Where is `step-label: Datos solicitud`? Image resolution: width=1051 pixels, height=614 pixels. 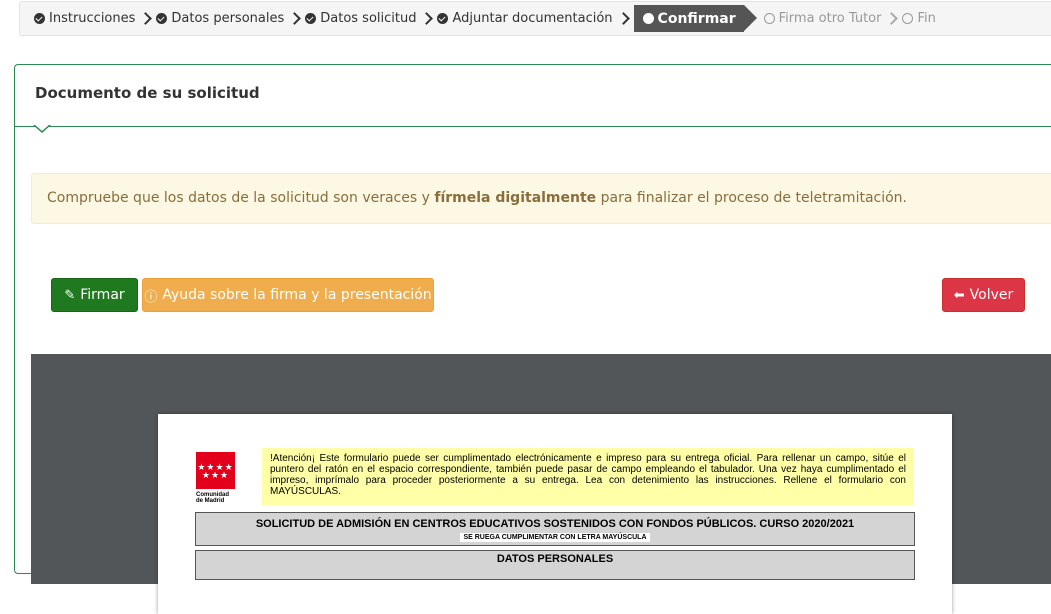 step-label: Datos solicitud is located at coordinates (368, 18).